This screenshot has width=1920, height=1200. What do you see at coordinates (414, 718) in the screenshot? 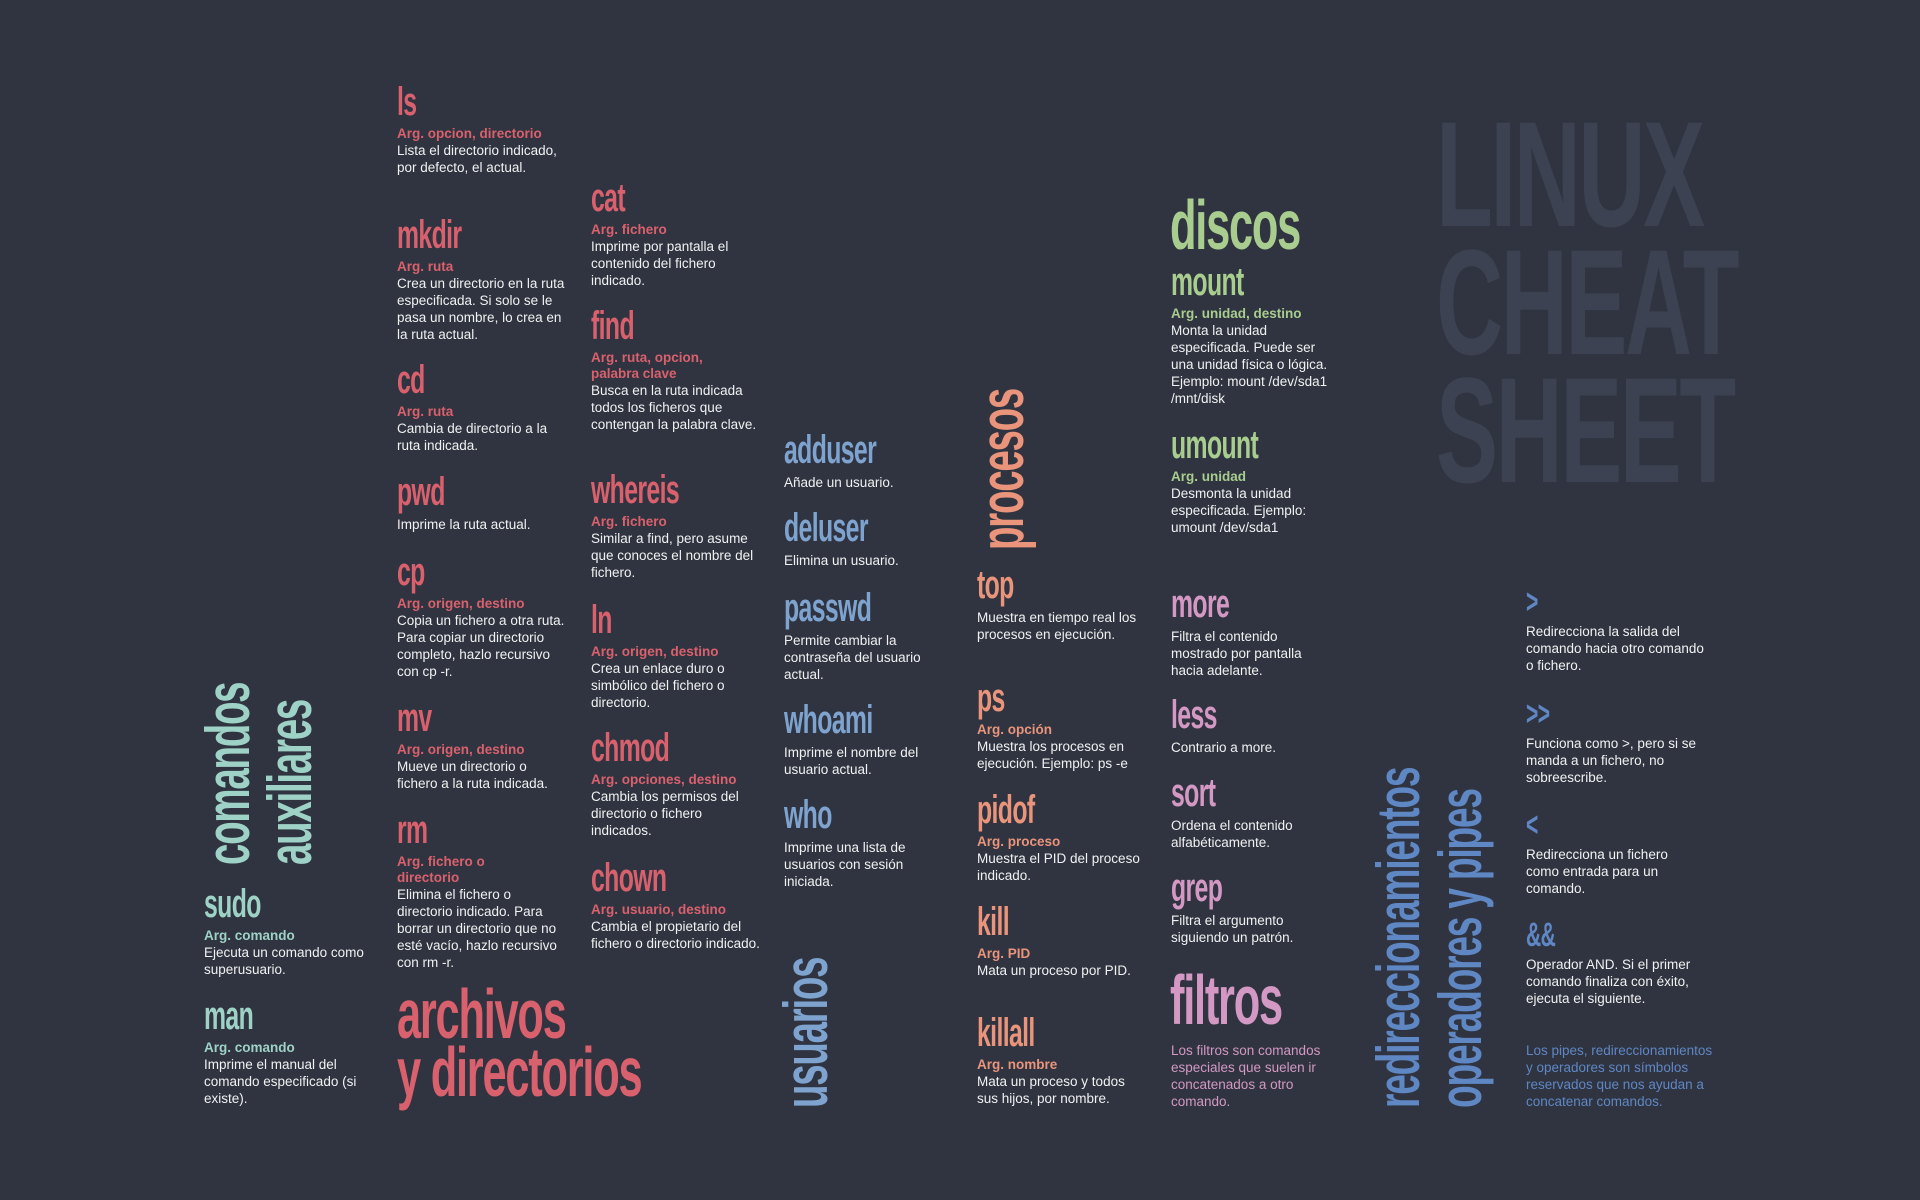
I see `command-name: mv` at bounding box center [414, 718].